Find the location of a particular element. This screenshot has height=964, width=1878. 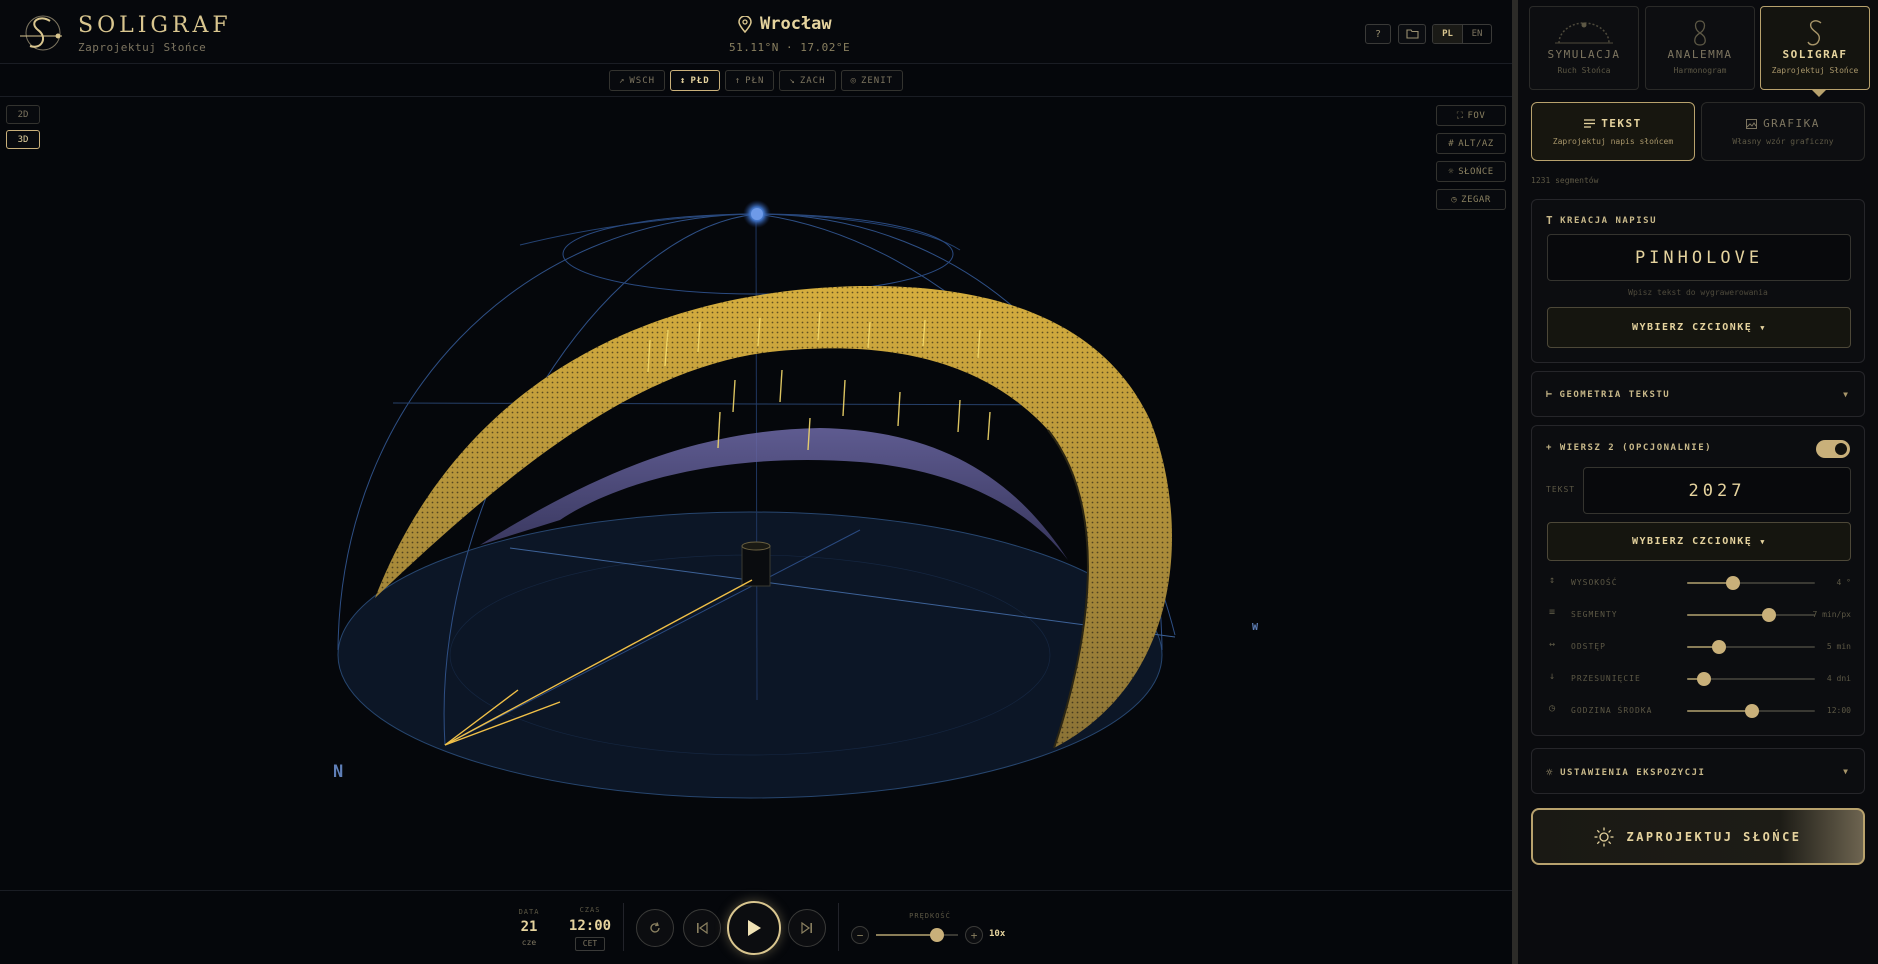

slider-center-hour: ◷ GODZINA ŚRODKA 12:00 is located at coordinates (1699, 711).